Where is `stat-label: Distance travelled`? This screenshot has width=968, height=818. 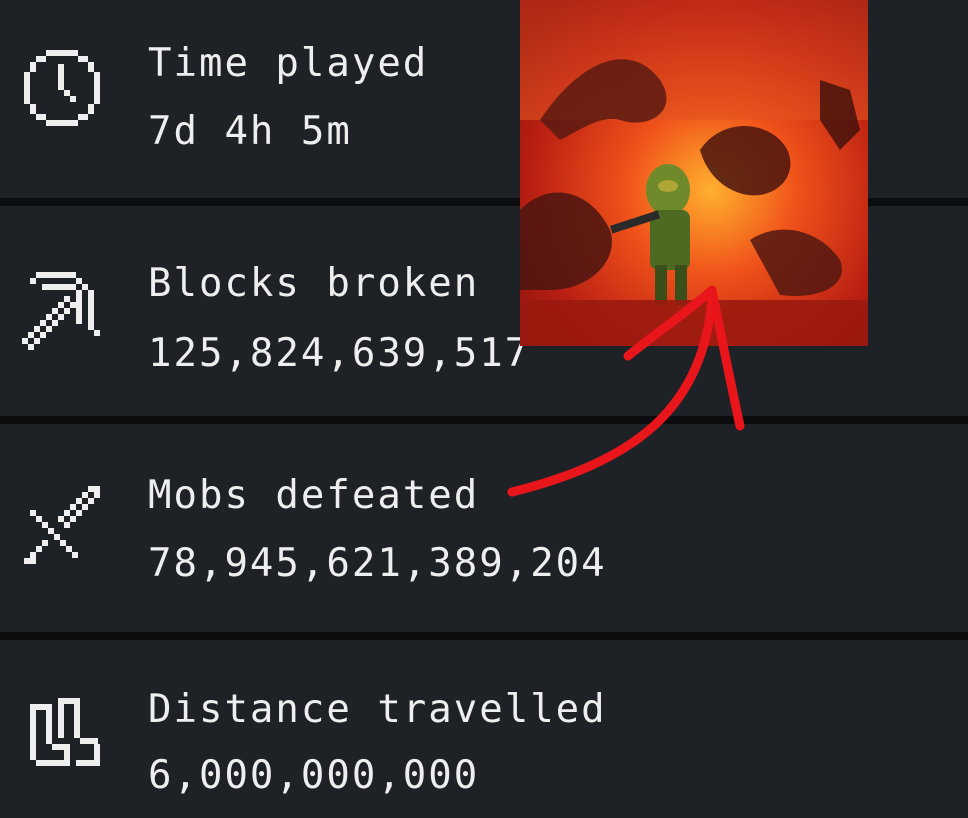 stat-label: Distance travelled is located at coordinates (377, 709).